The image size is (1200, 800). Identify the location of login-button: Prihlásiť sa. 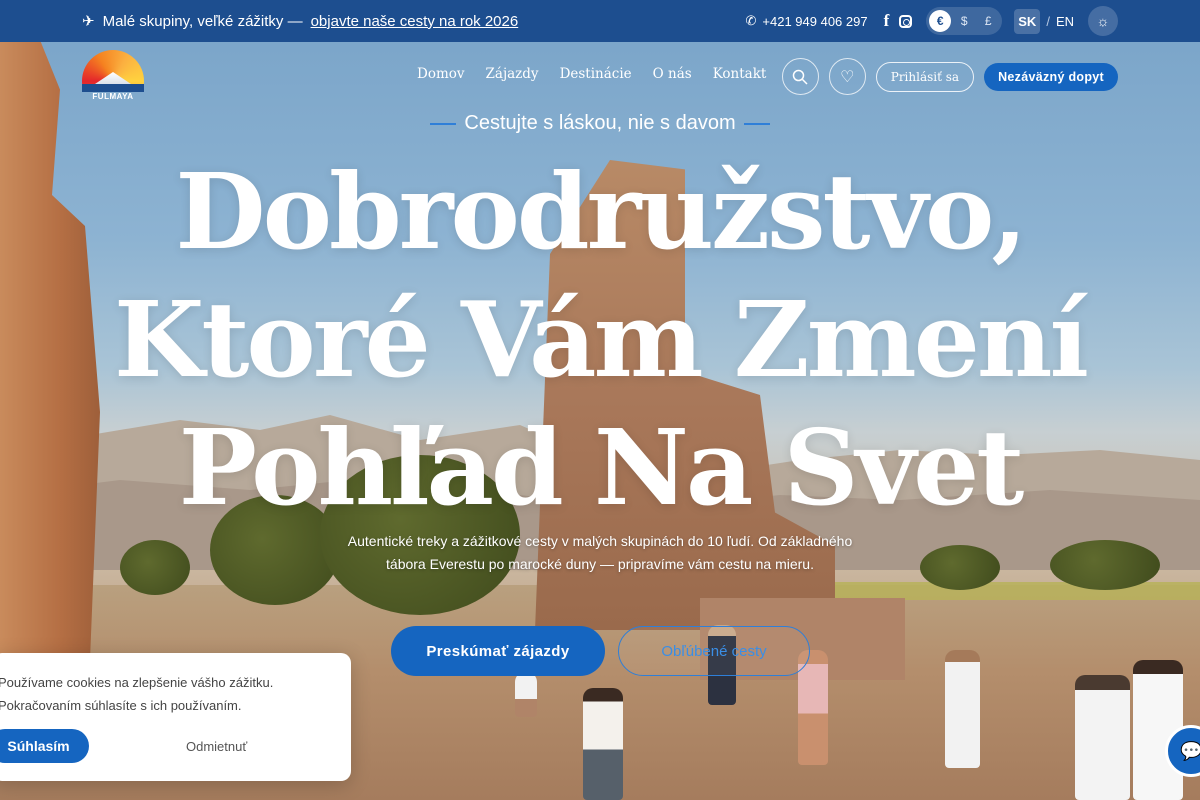
(925, 76).